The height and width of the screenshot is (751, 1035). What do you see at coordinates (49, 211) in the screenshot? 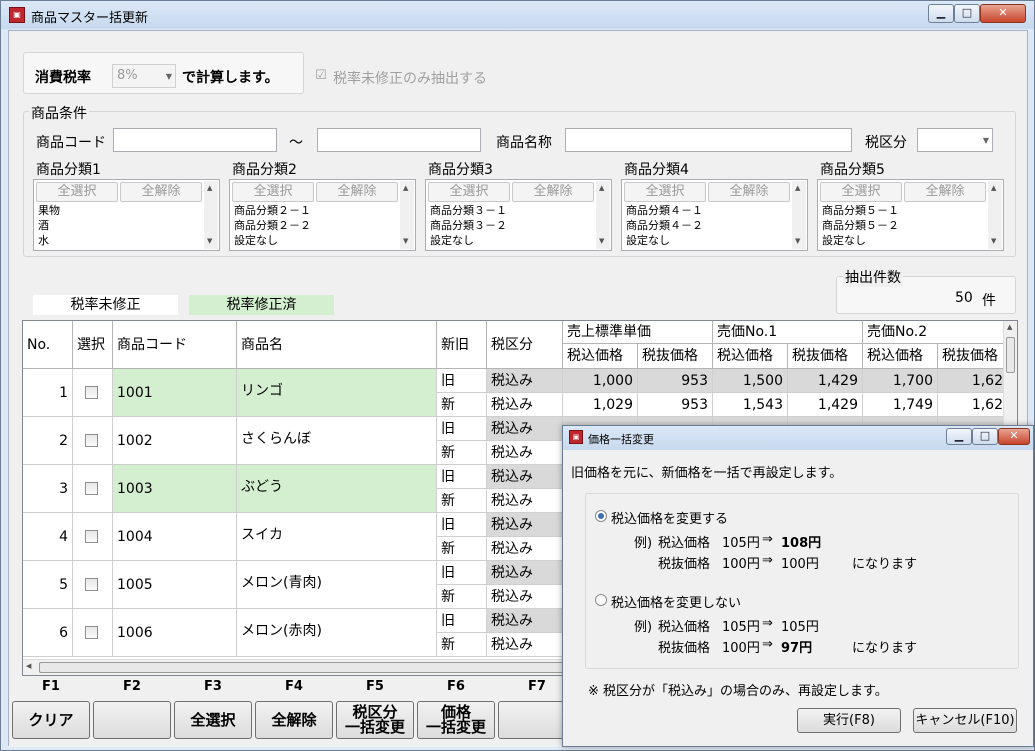
I see `category-item: 果物` at bounding box center [49, 211].